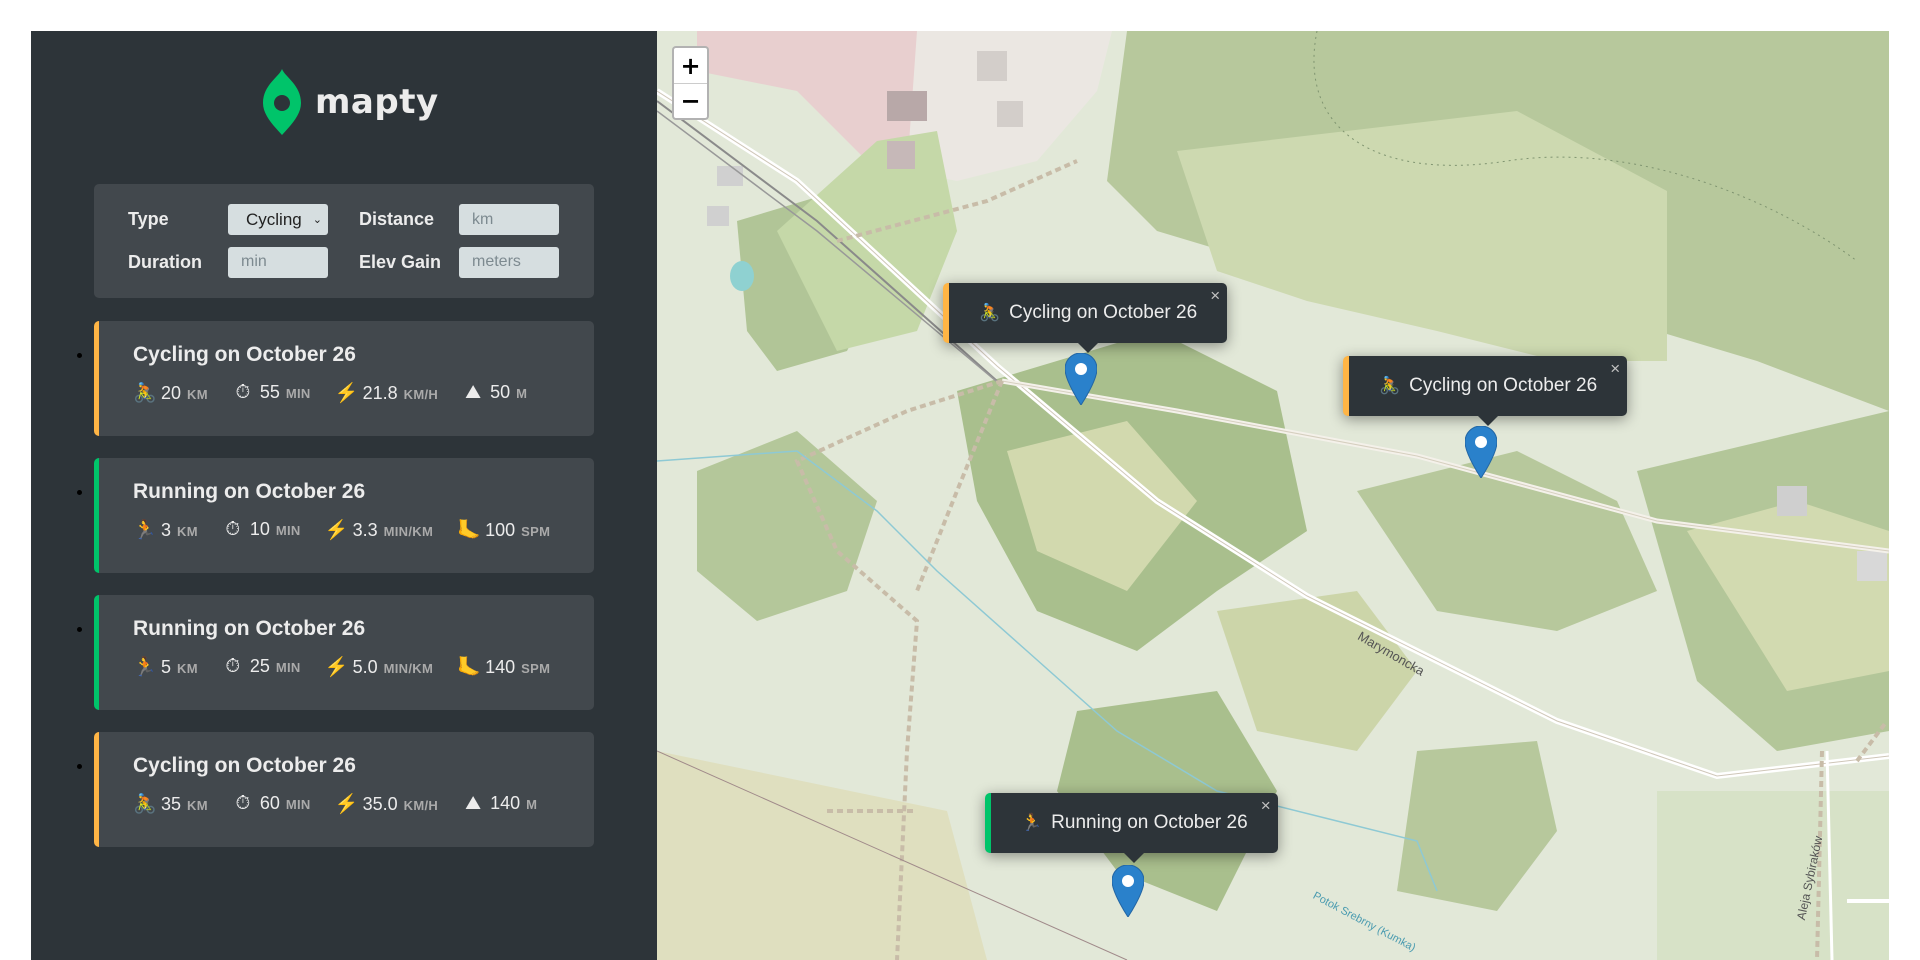  I want to click on logo-text: mapty, so click(377, 102).